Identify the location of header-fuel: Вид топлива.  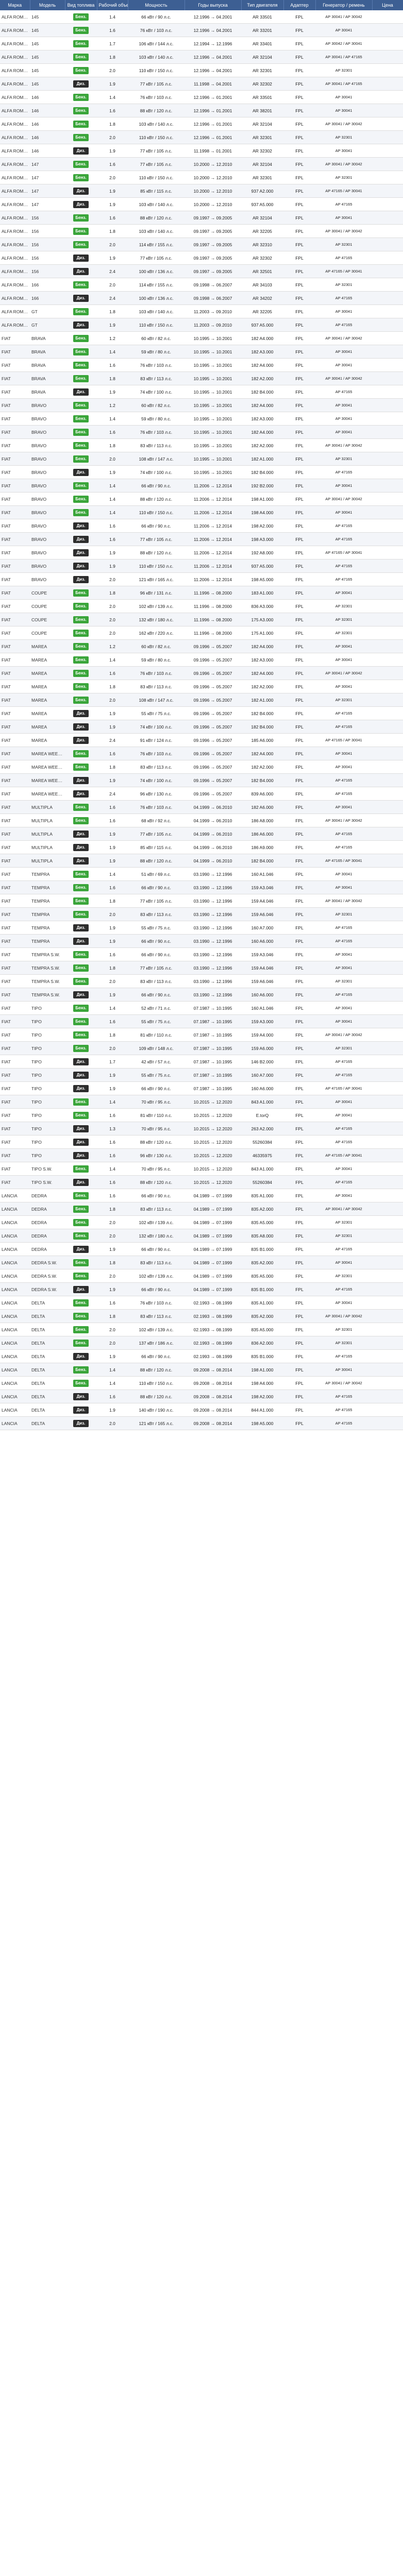
(81, 5).